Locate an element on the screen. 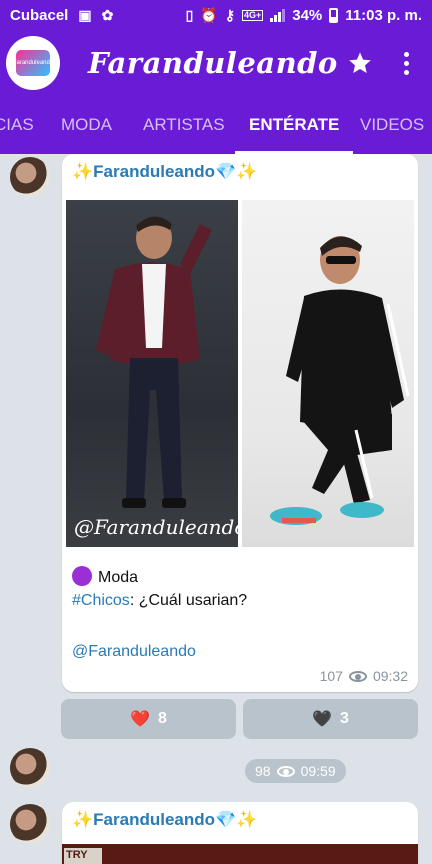 This screenshot has height=864, width=432. image-icon: ▣ is located at coordinates (85, 15).